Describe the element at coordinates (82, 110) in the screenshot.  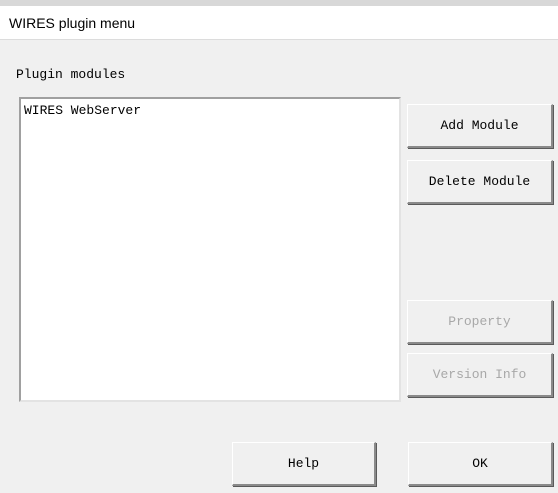
I see `list-item: WIRES WebServer` at that location.